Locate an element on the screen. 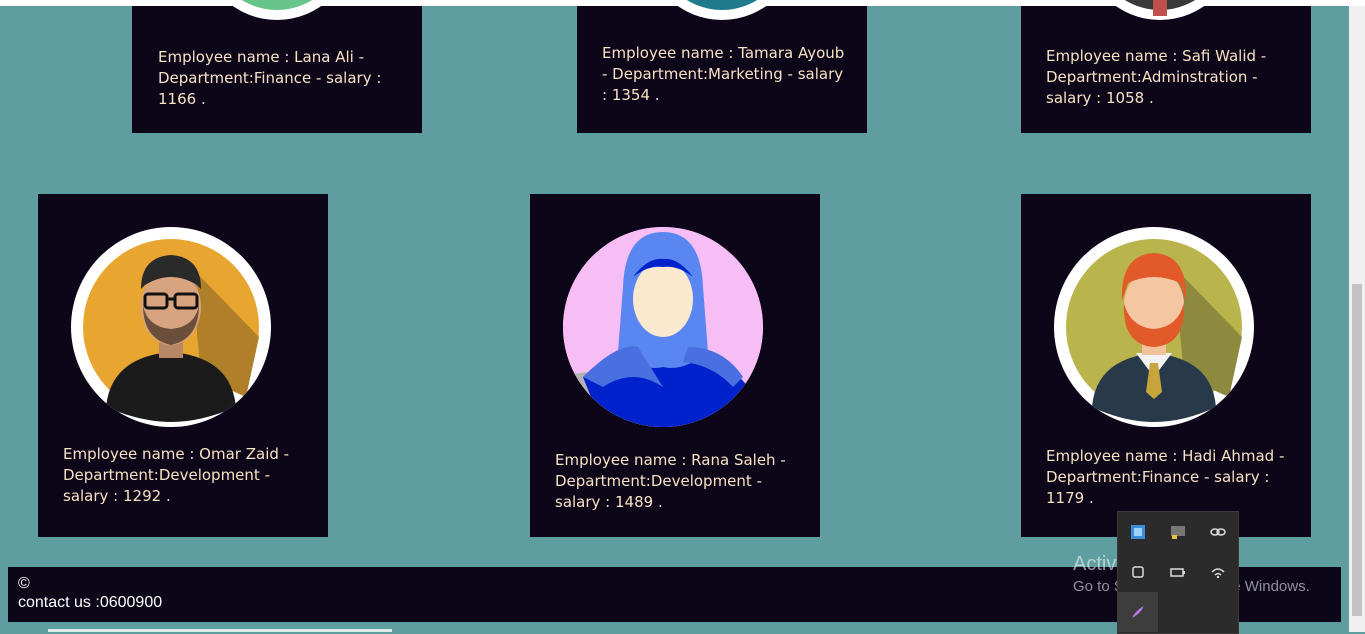  wifi-icon is located at coordinates (1218, 572).